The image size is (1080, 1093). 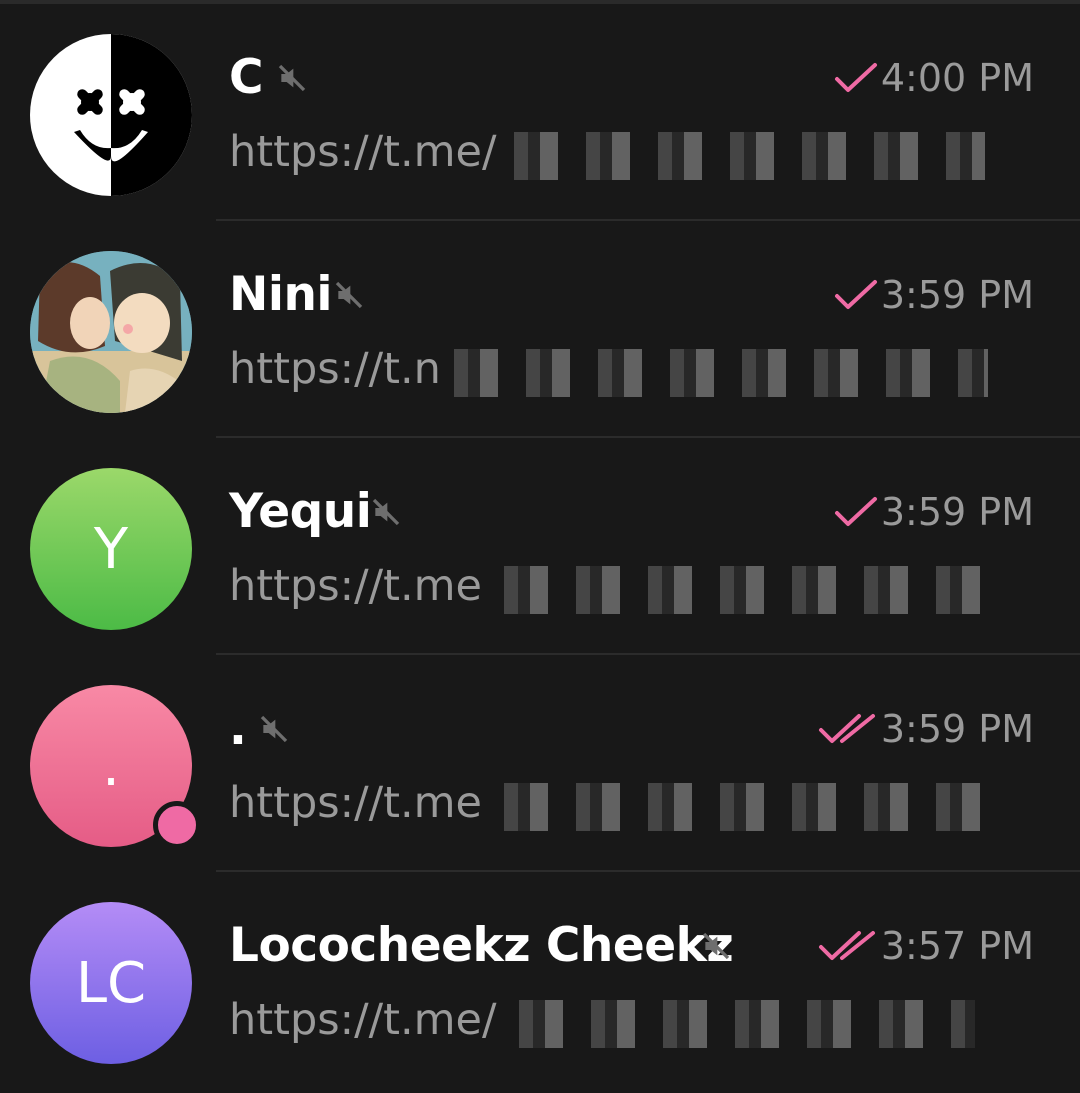 I want to click on chat-name: Lococheekz Cheekz, so click(x=481, y=945).